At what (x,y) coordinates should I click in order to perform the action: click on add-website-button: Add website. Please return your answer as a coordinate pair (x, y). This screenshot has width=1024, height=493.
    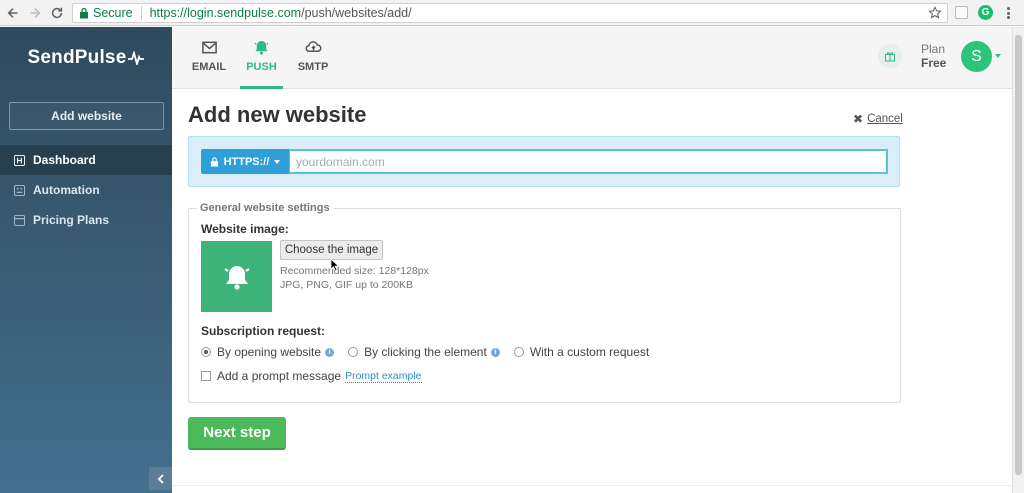
    Looking at the image, I should click on (86, 116).